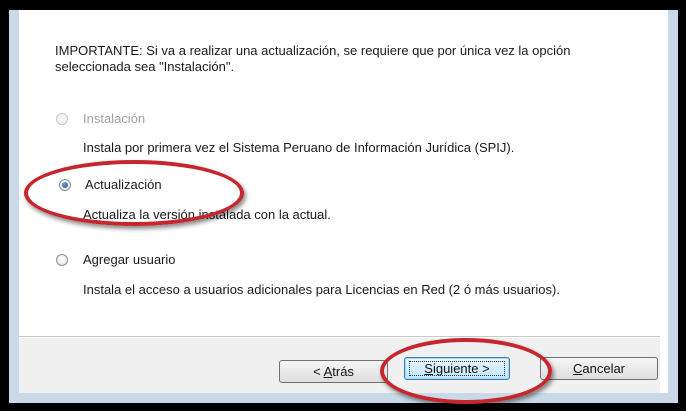  Describe the element at coordinates (318, 371) in the screenshot. I see `back-button-prefix: <` at that location.